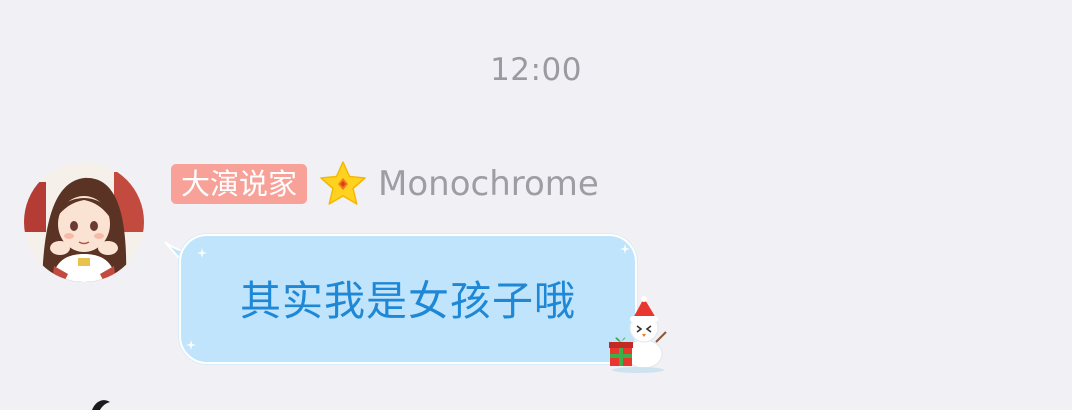 Image resolution: width=1072 pixels, height=410 pixels. I want to click on message-timestamp: 12:00, so click(536, 70).